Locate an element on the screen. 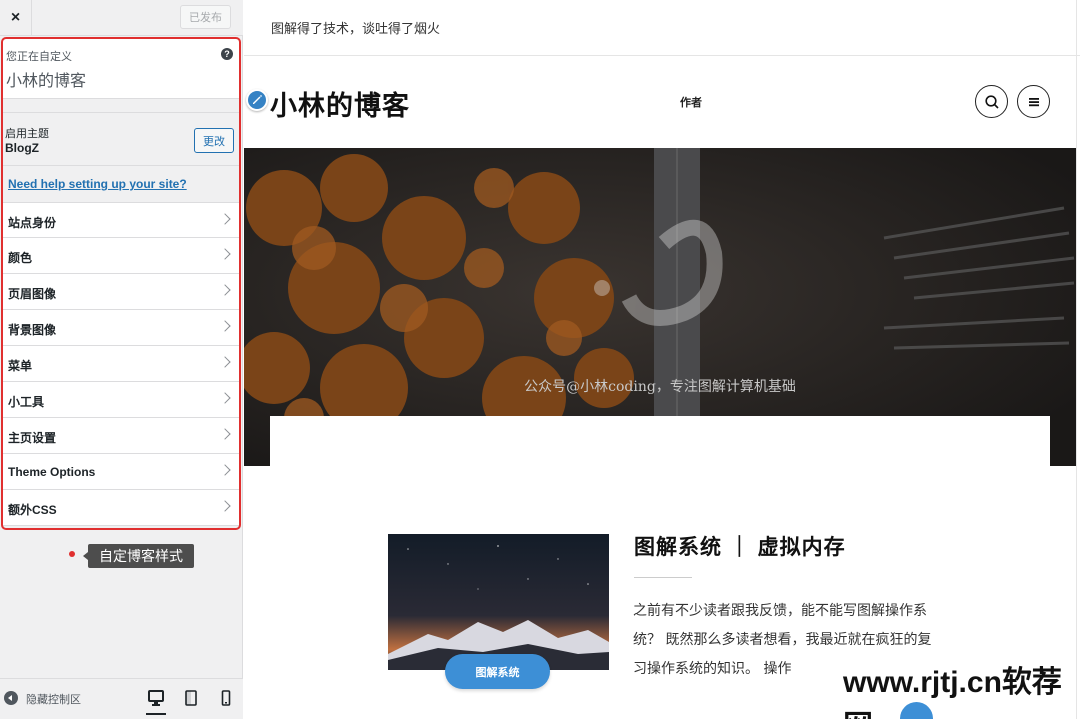  annotation-dot is located at coordinates (72, 554).